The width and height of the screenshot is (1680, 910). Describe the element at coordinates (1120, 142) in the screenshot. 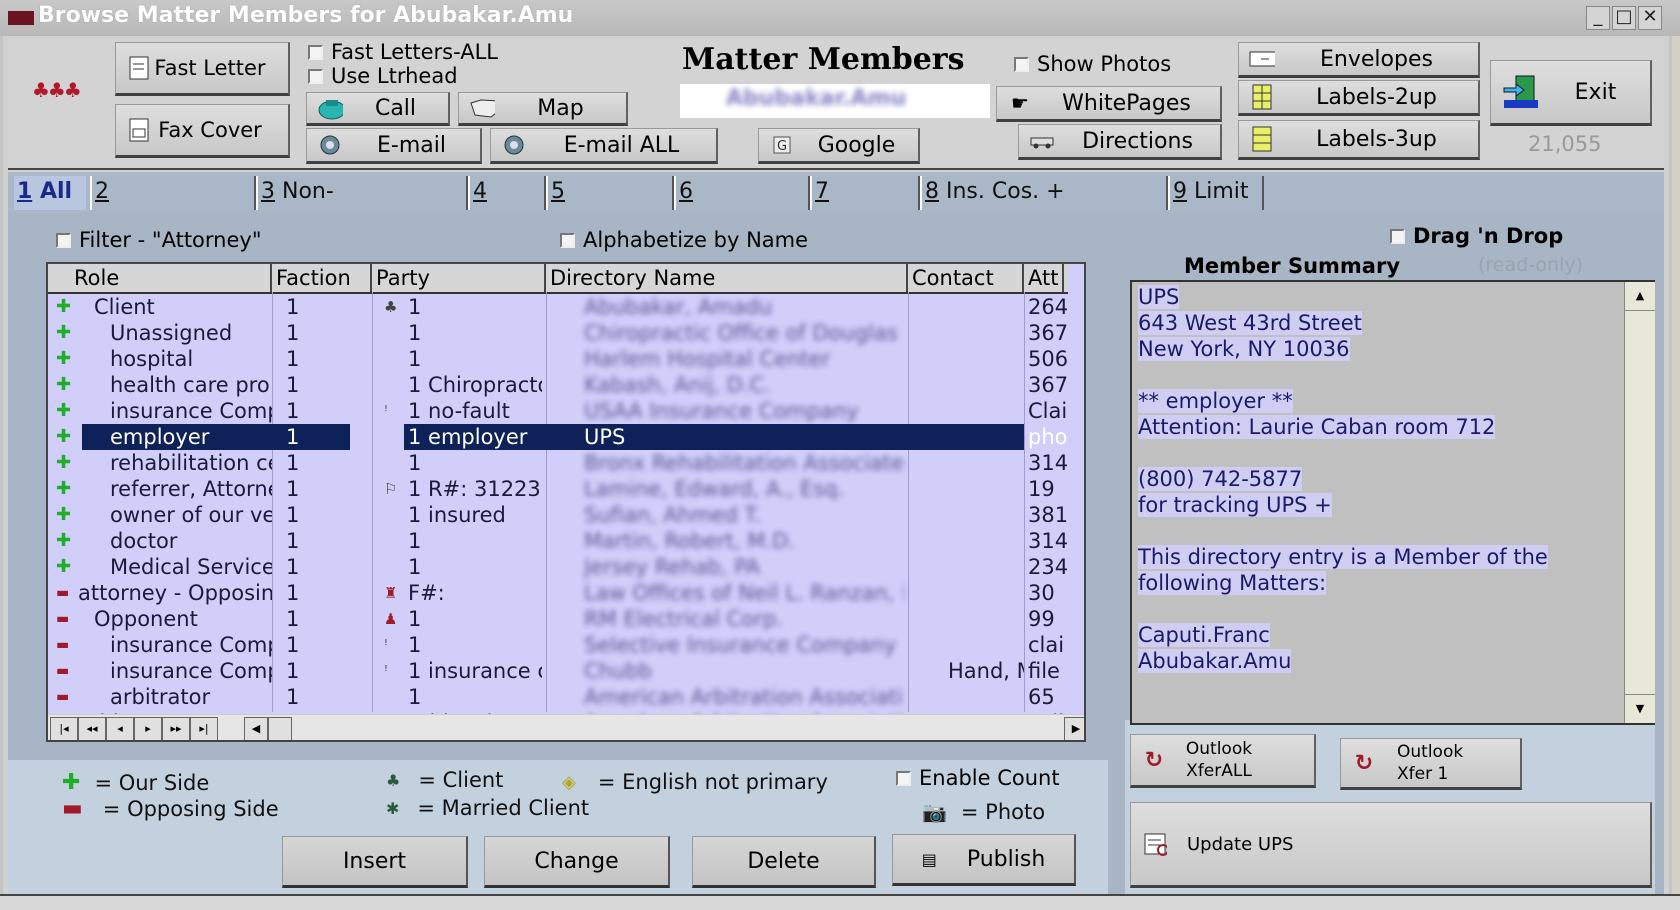

I see `directions-button: Directions` at that location.